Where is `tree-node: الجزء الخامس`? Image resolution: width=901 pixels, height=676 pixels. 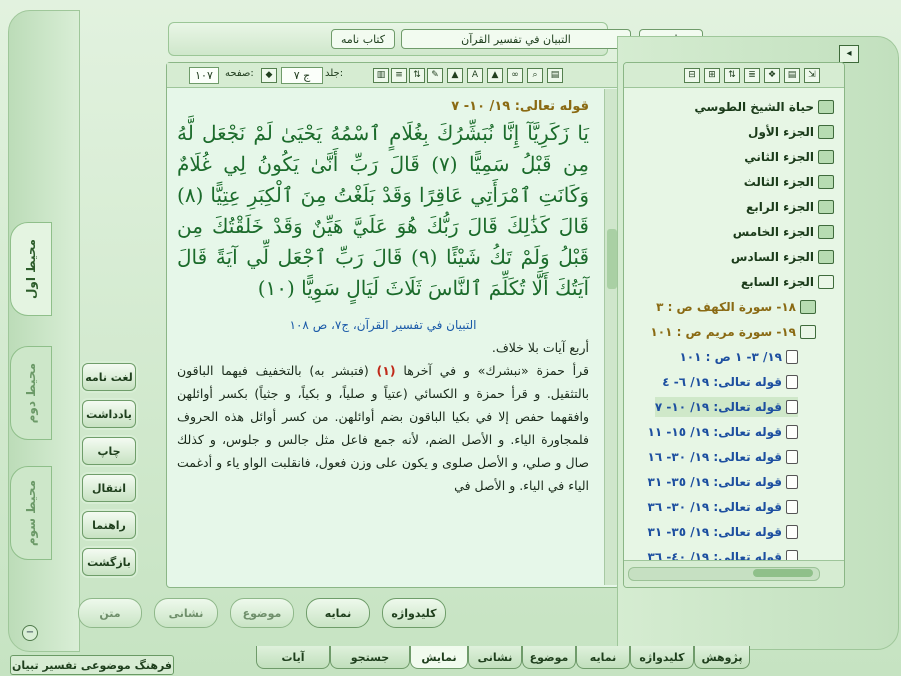 tree-node: الجزء الخامس is located at coordinates (783, 232).